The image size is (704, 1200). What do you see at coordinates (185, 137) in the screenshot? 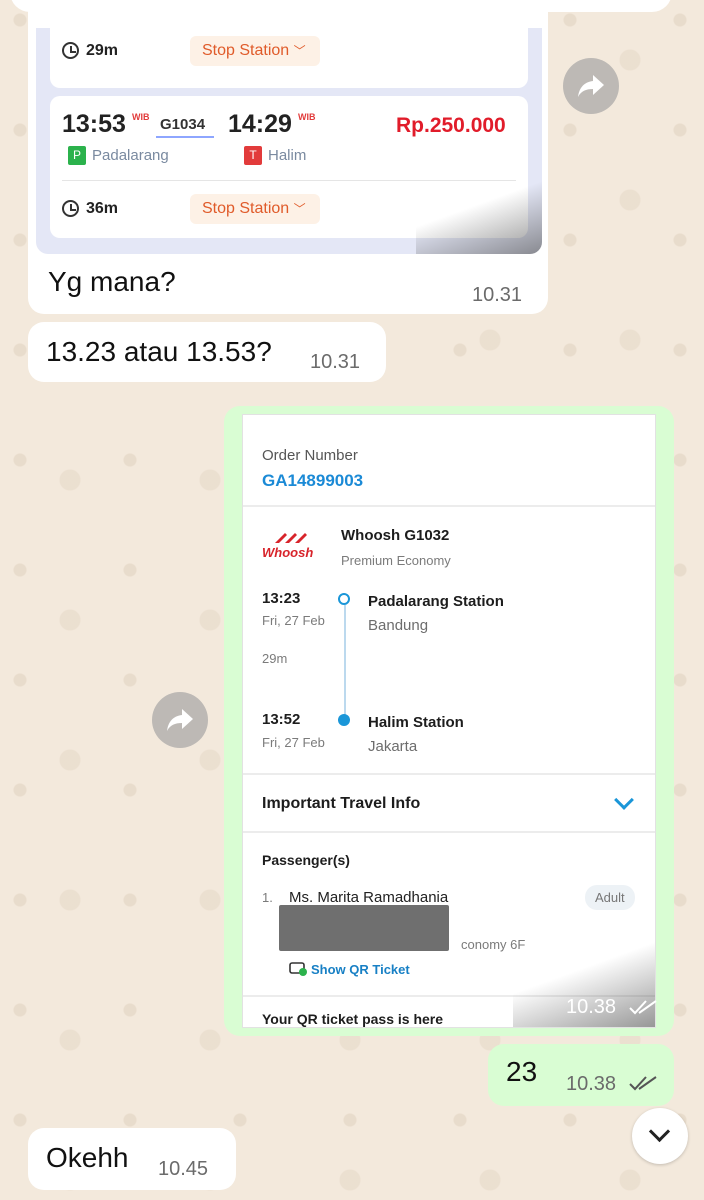
I see `route-arrow` at bounding box center [185, 137].